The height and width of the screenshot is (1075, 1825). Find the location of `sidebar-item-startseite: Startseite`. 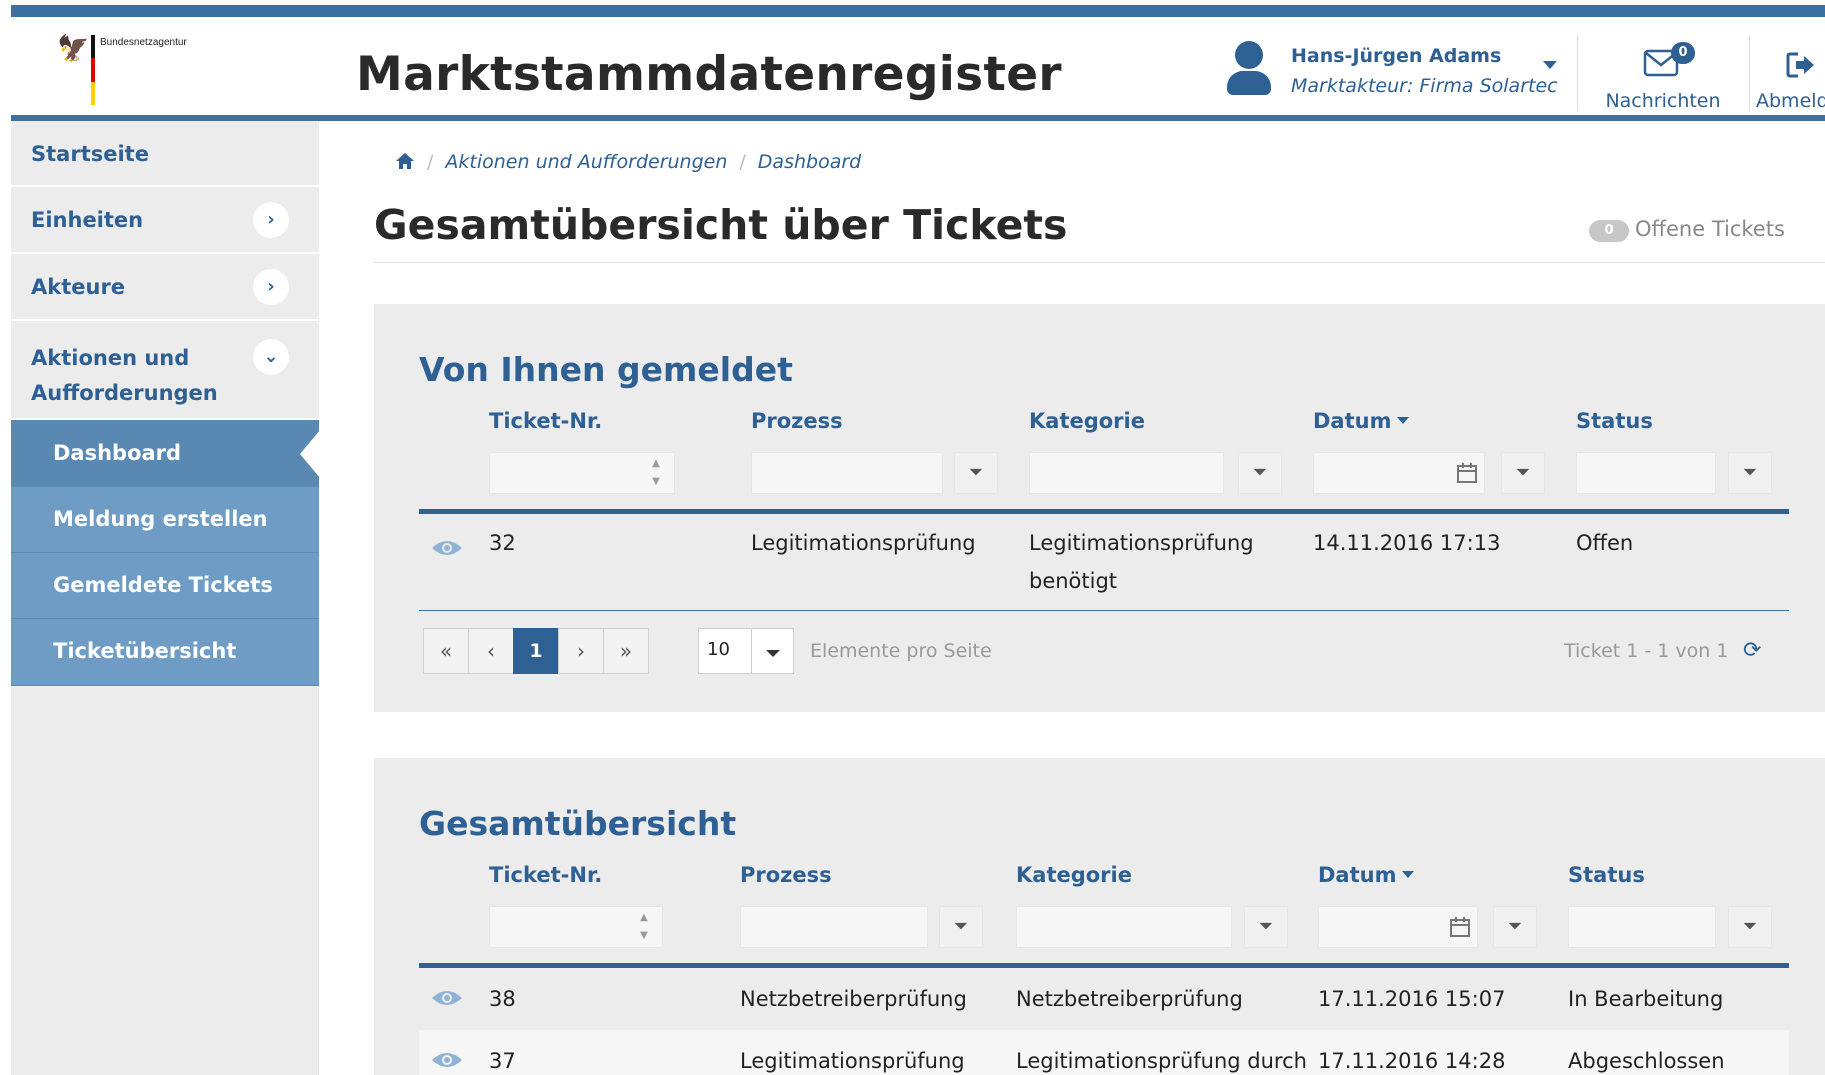

sidebar-item-startseite: Startseite is located at coordinates (165, 154).